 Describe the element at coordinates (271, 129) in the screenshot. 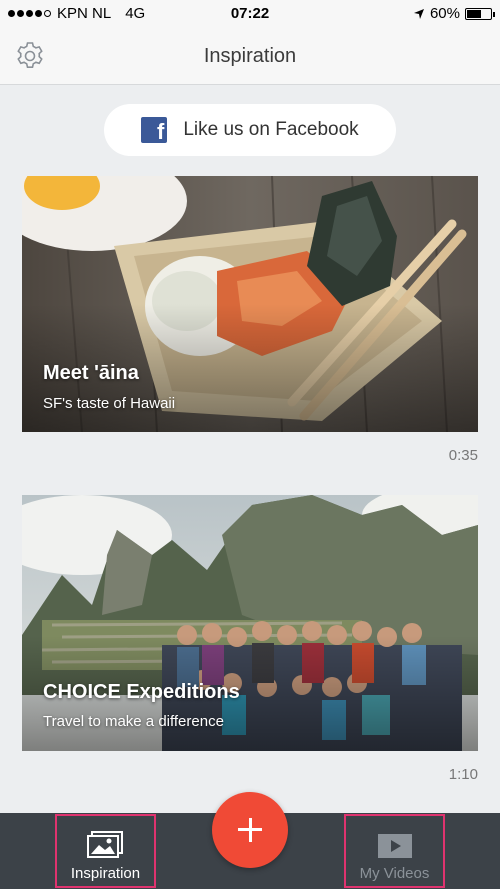

I see `facebook-label: Like us on Facebook` at that location.